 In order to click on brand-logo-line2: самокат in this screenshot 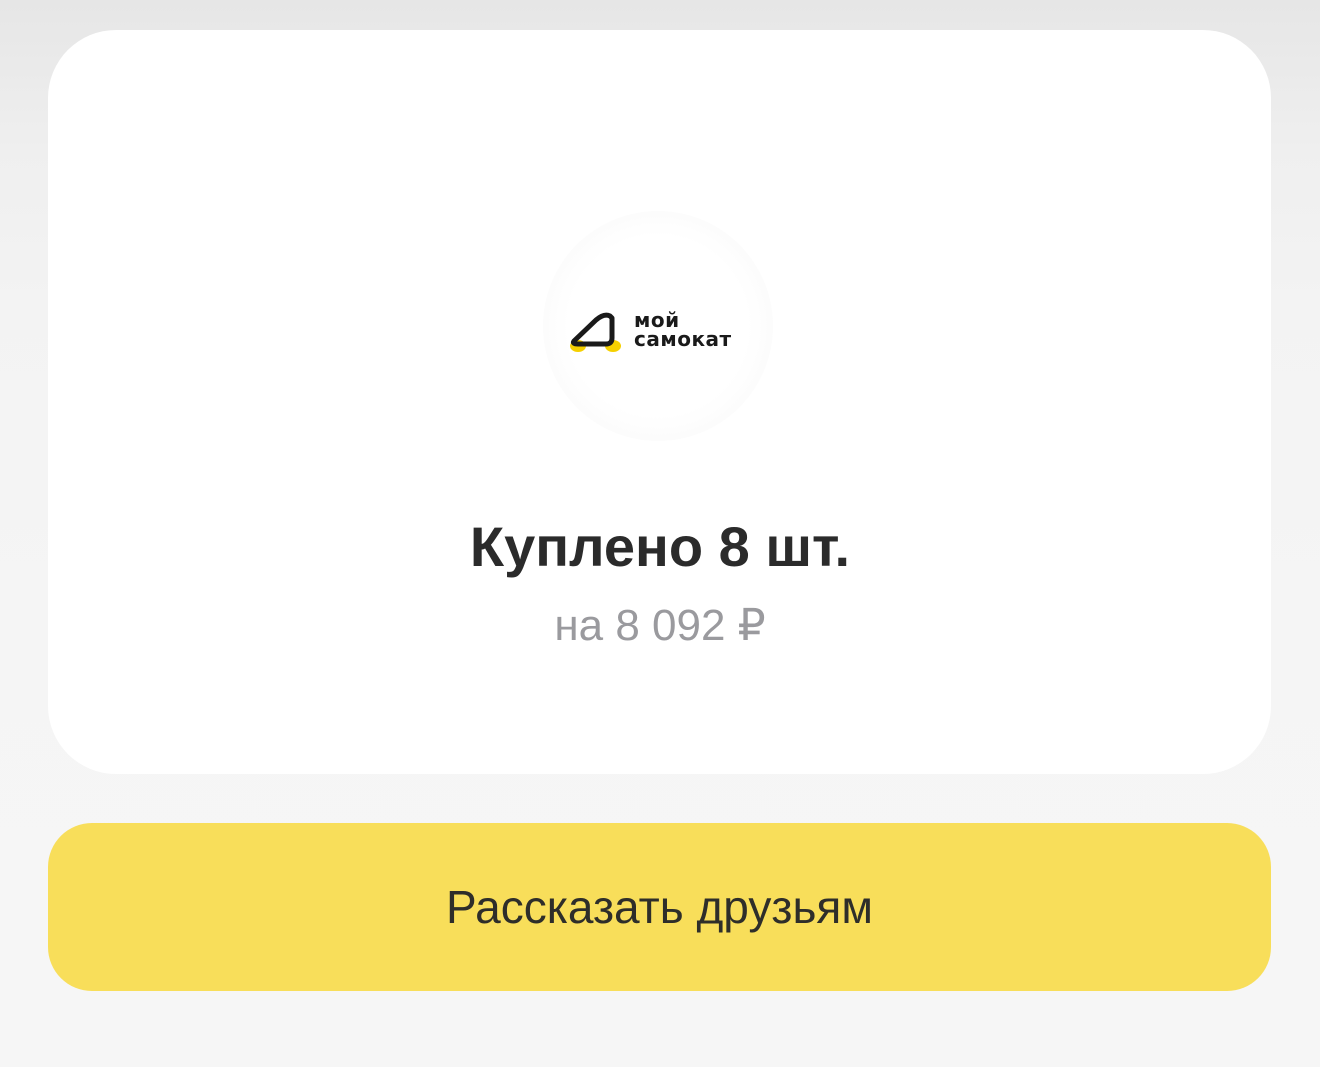, I will do `click(683, 339)`.